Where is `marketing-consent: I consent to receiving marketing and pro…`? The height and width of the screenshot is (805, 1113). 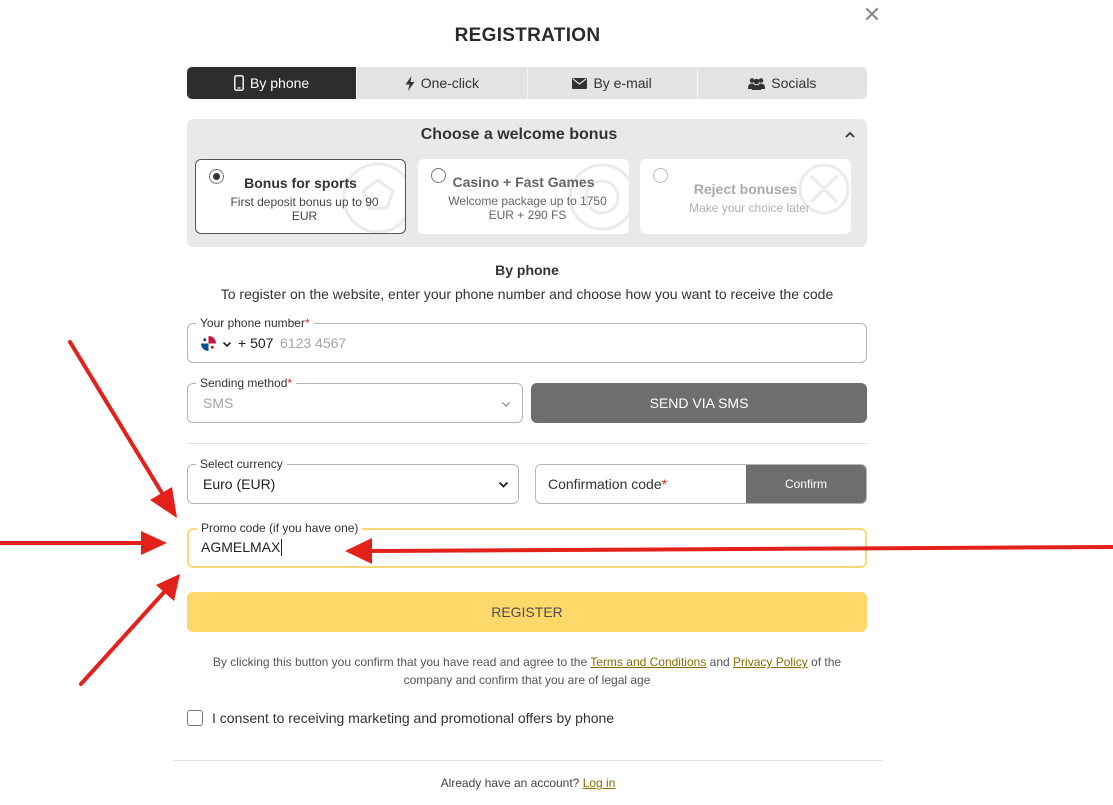 marketing-consent: I consent to receiving marketing and pro… is located at coordinates (400, 718).